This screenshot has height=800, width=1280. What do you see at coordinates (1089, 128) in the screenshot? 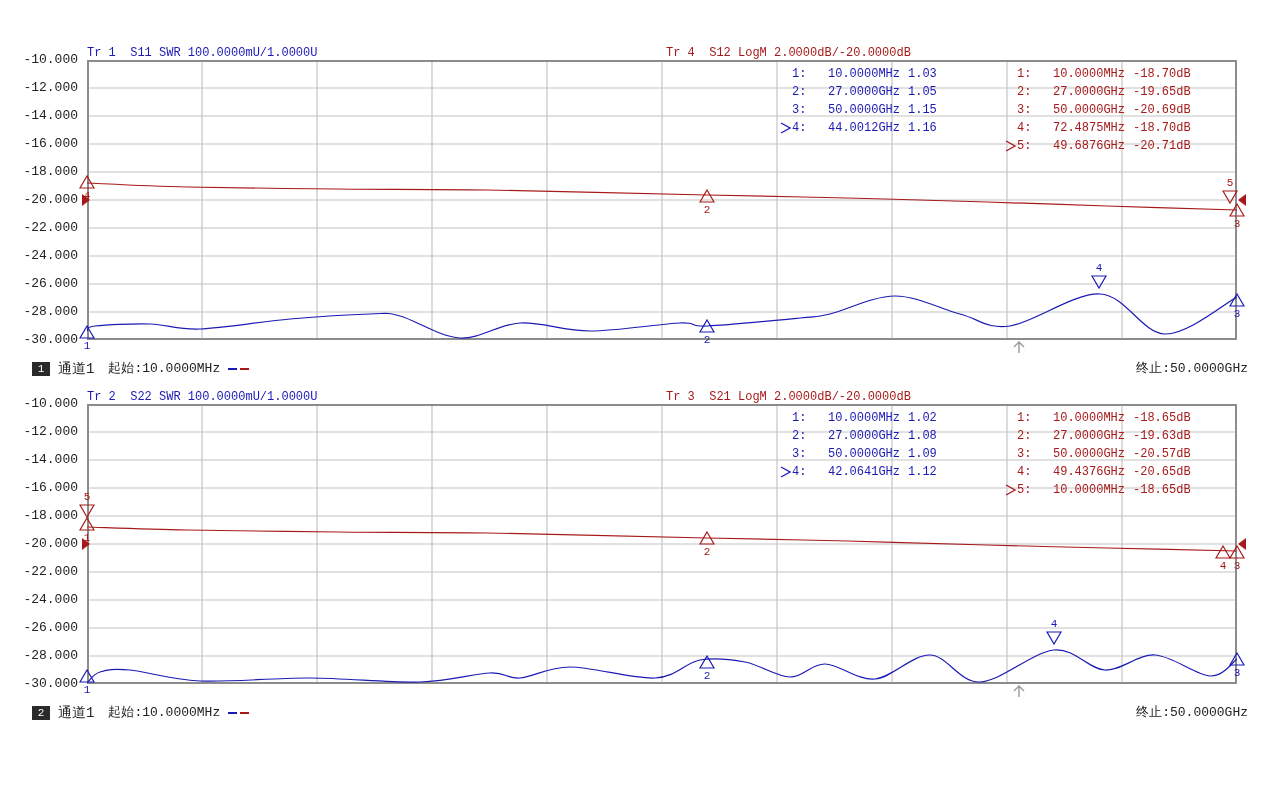
I see `marker-frequency: 72.4875MHz` at bounding box center [1089, 128].